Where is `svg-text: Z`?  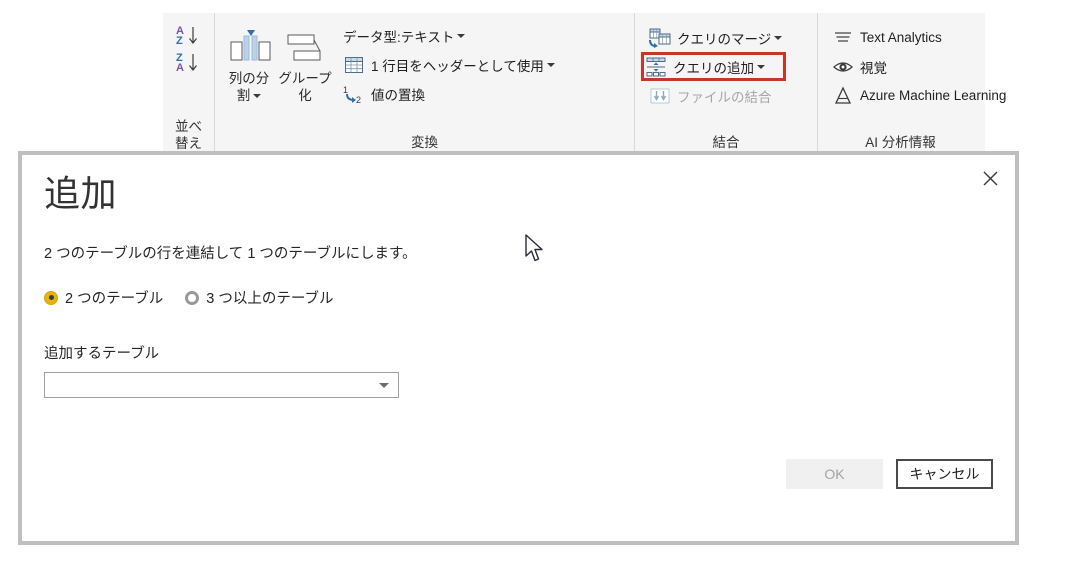 svg-text: Z is located at coordinates (179, 40).